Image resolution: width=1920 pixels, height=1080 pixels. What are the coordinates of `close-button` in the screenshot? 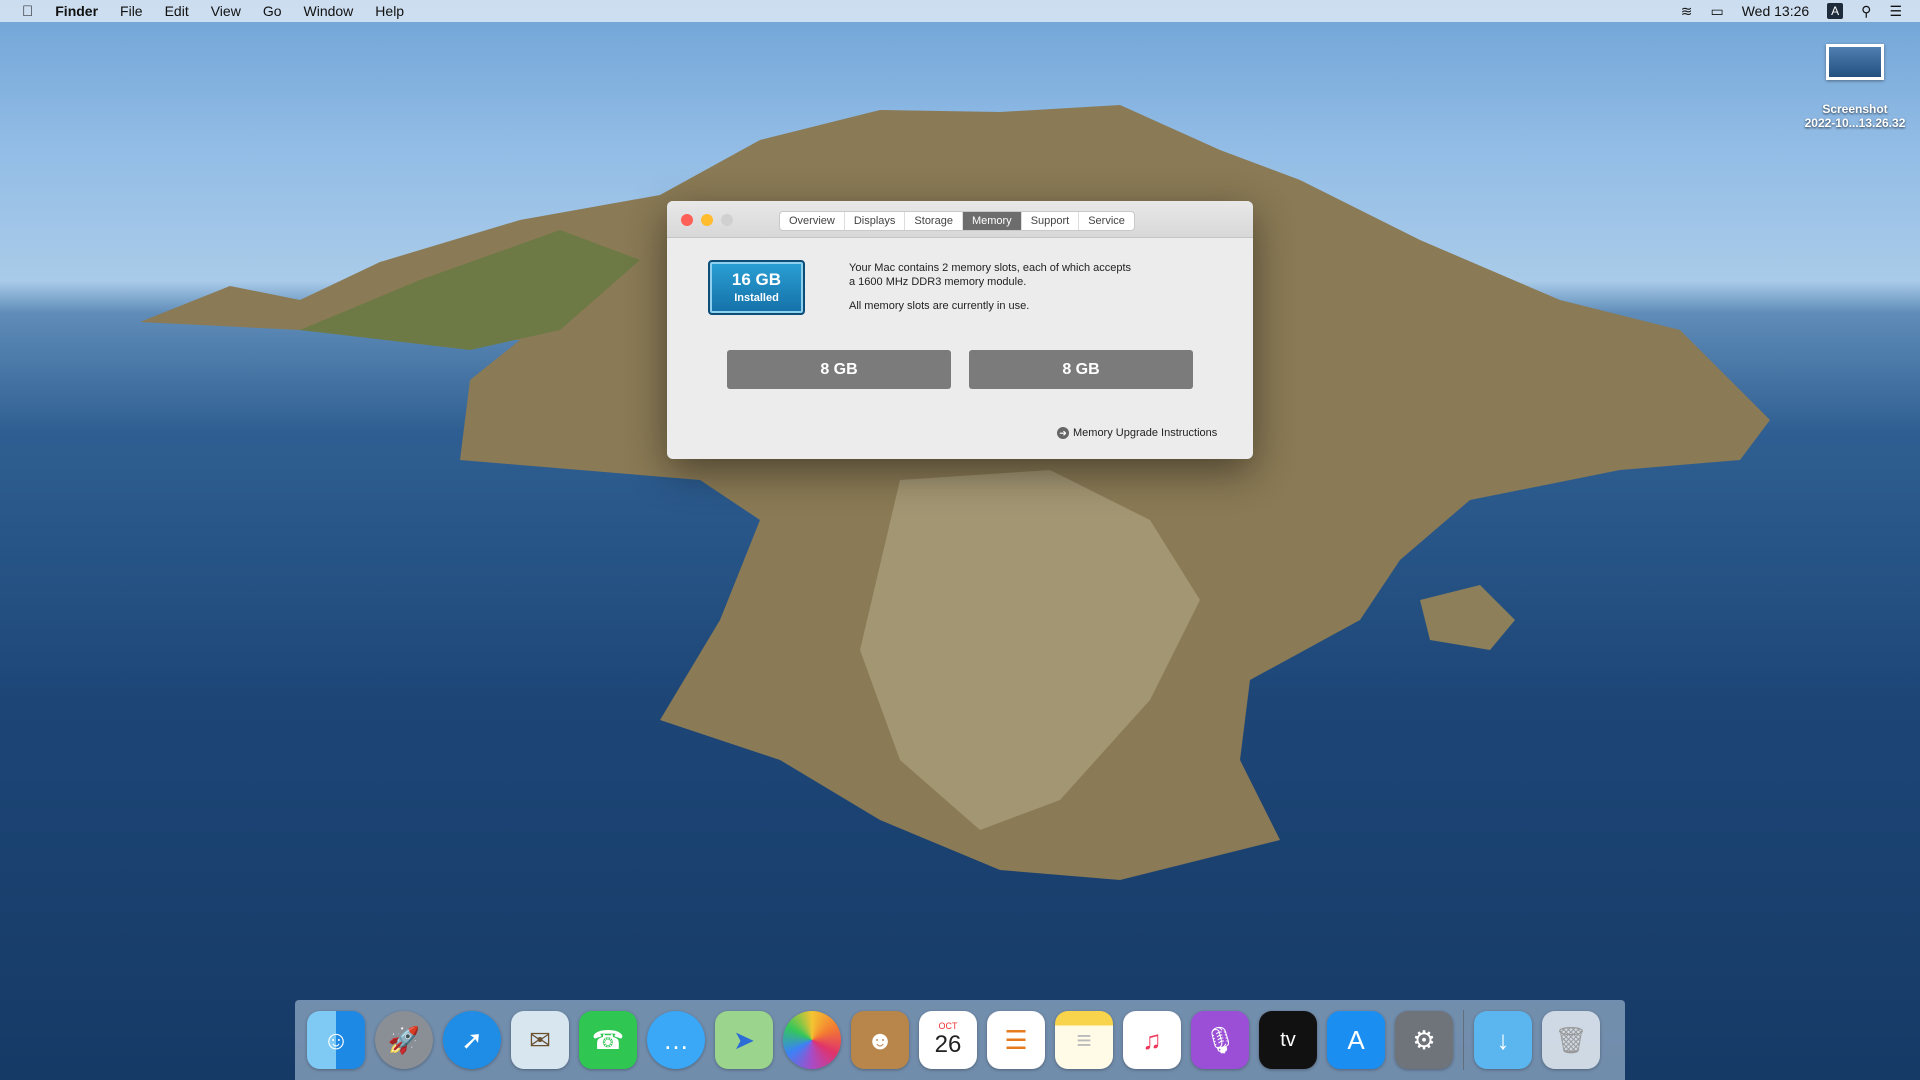 It's located at (687, 220).